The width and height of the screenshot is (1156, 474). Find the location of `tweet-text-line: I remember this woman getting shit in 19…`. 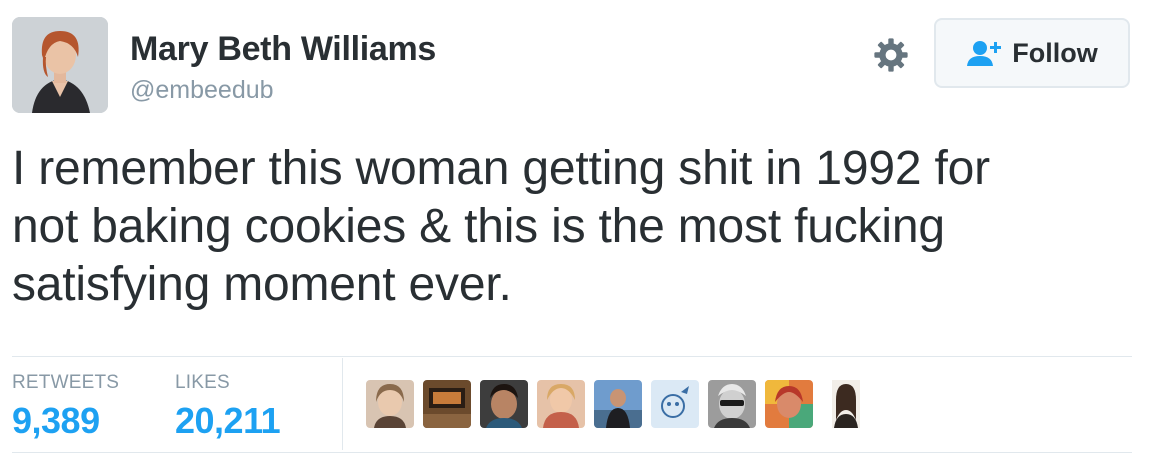

tweet-text-line: I remember this woman getting shit in 19… is located at coordinates (501, 168).